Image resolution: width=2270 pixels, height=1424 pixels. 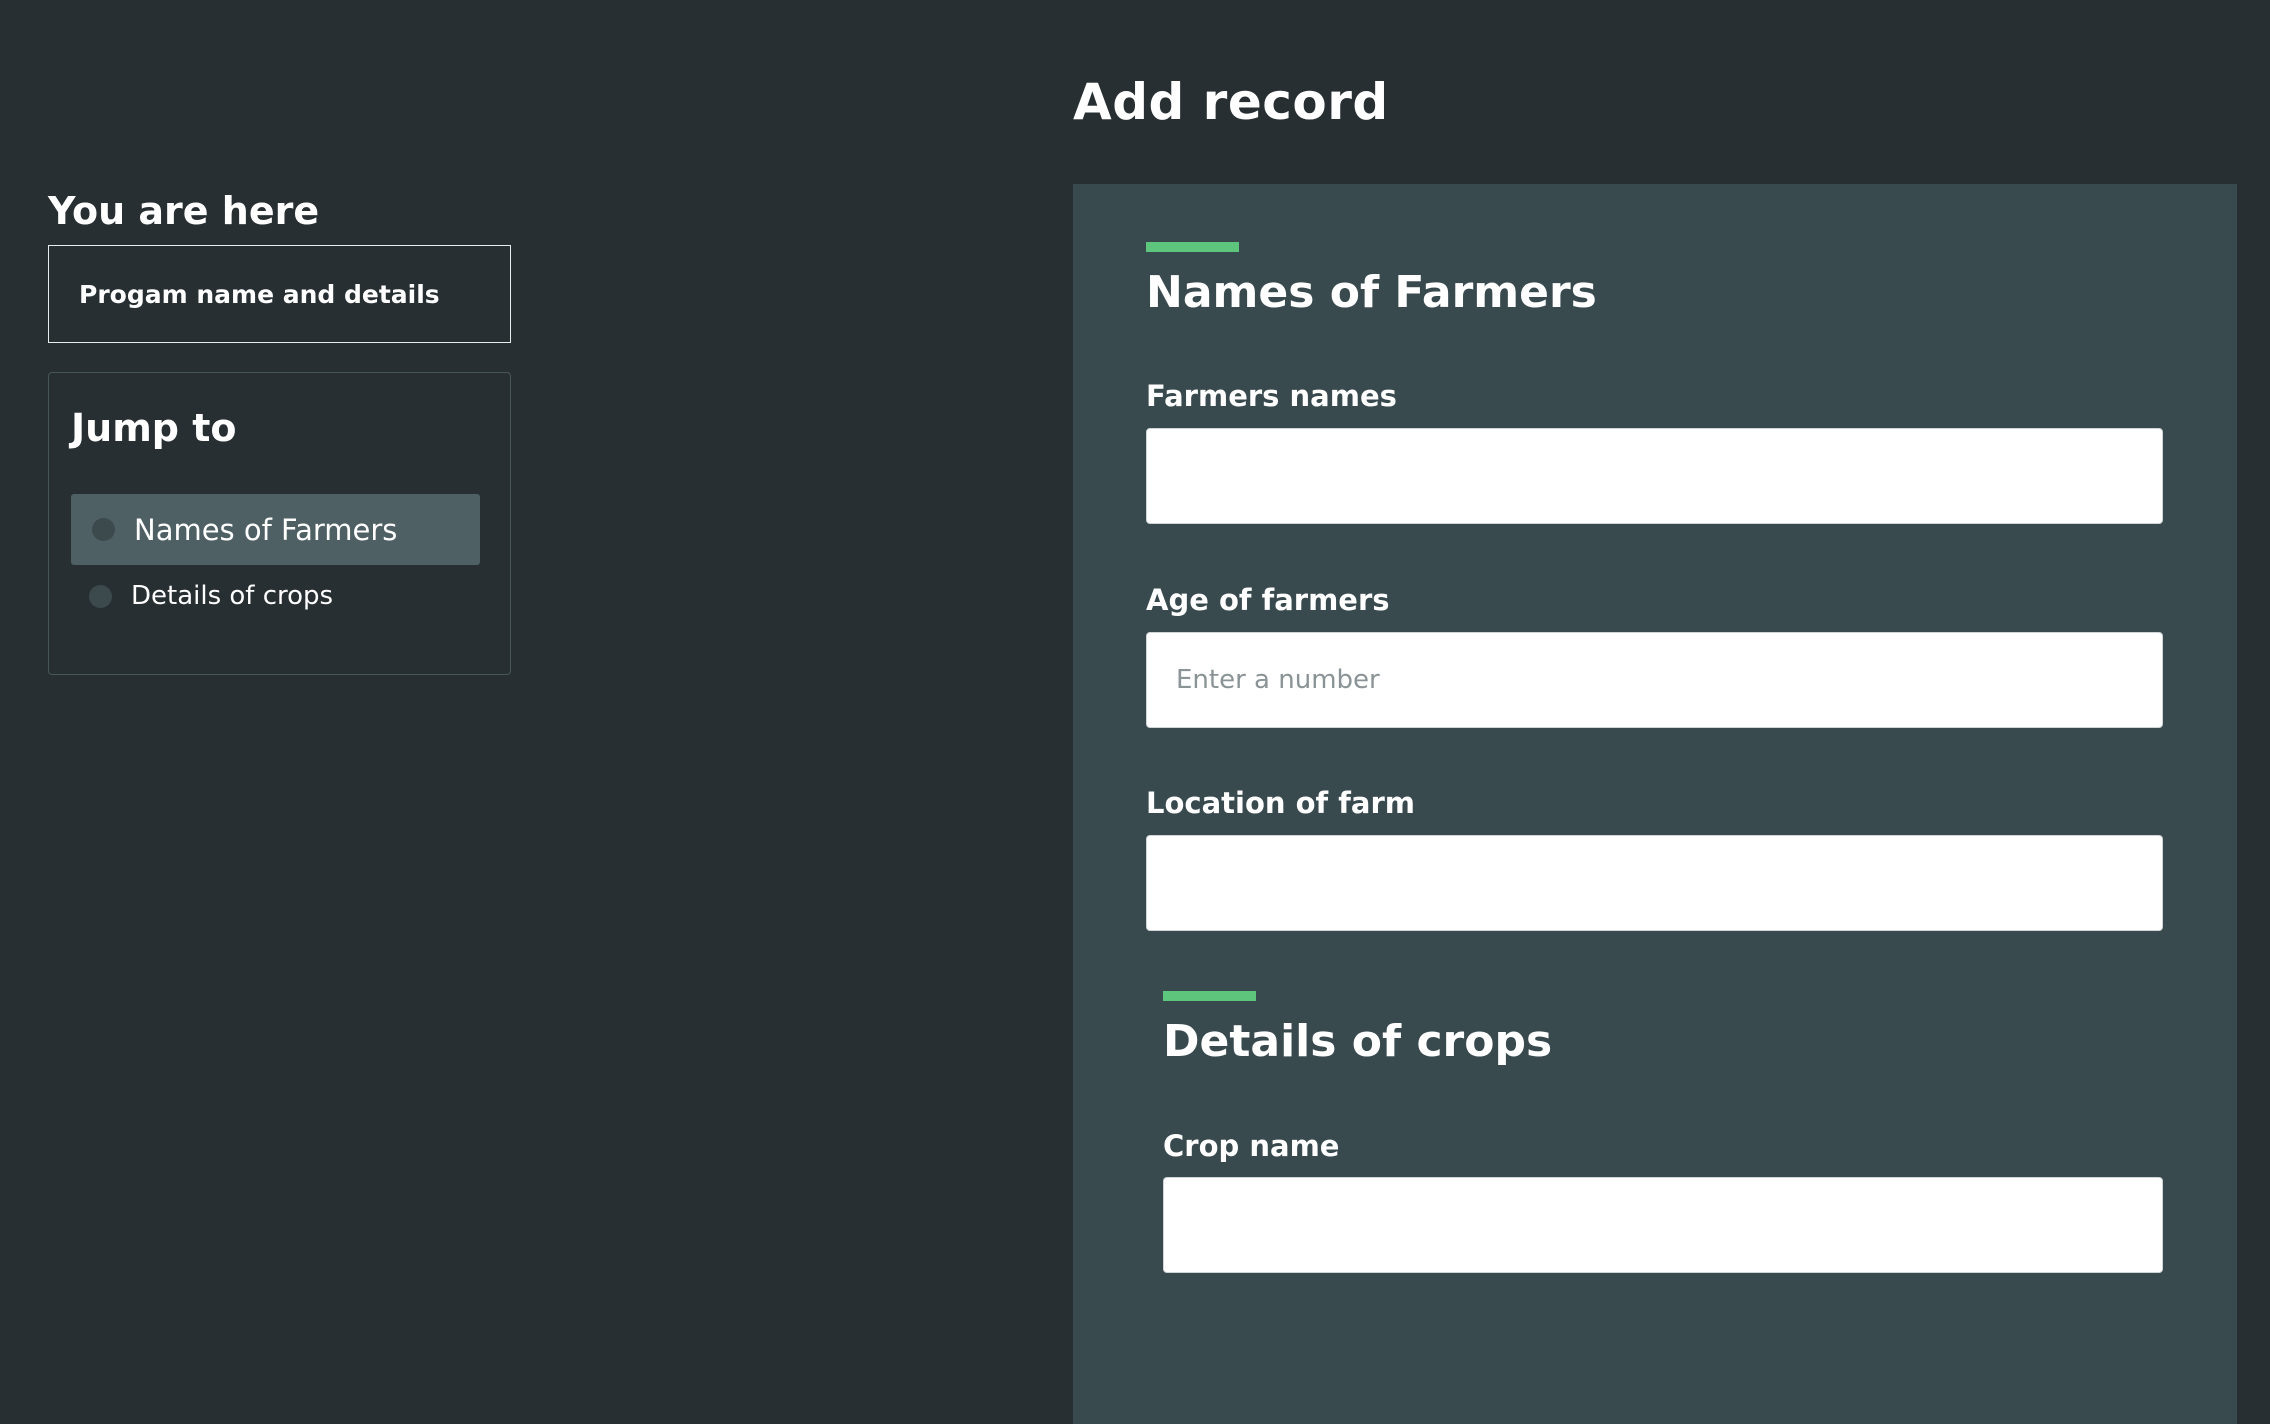 What do you see at coordinates (1268, 600) in the screenshot?
I see `age-of-farmers-label: Age of farmers` at bounding box center [1268, 600].